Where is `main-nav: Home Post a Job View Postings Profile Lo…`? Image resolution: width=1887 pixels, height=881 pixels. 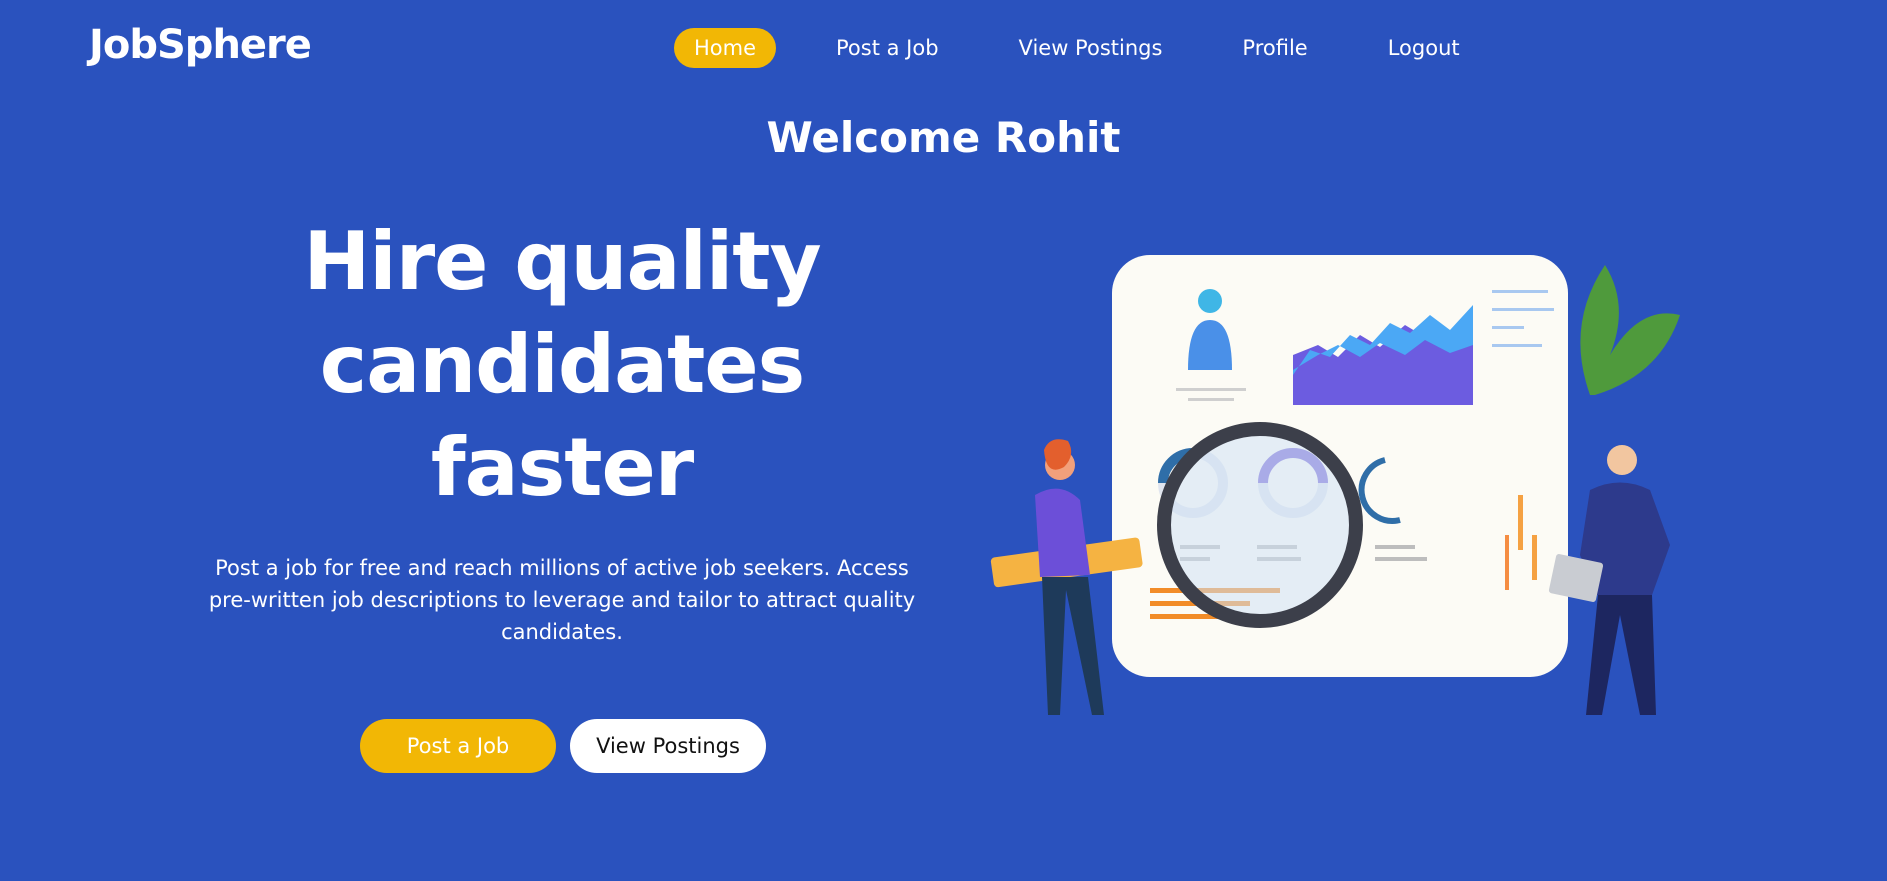 main-nav: Home Post a Job View Postings Profile Lo… is located at coordinates (1097, 48).